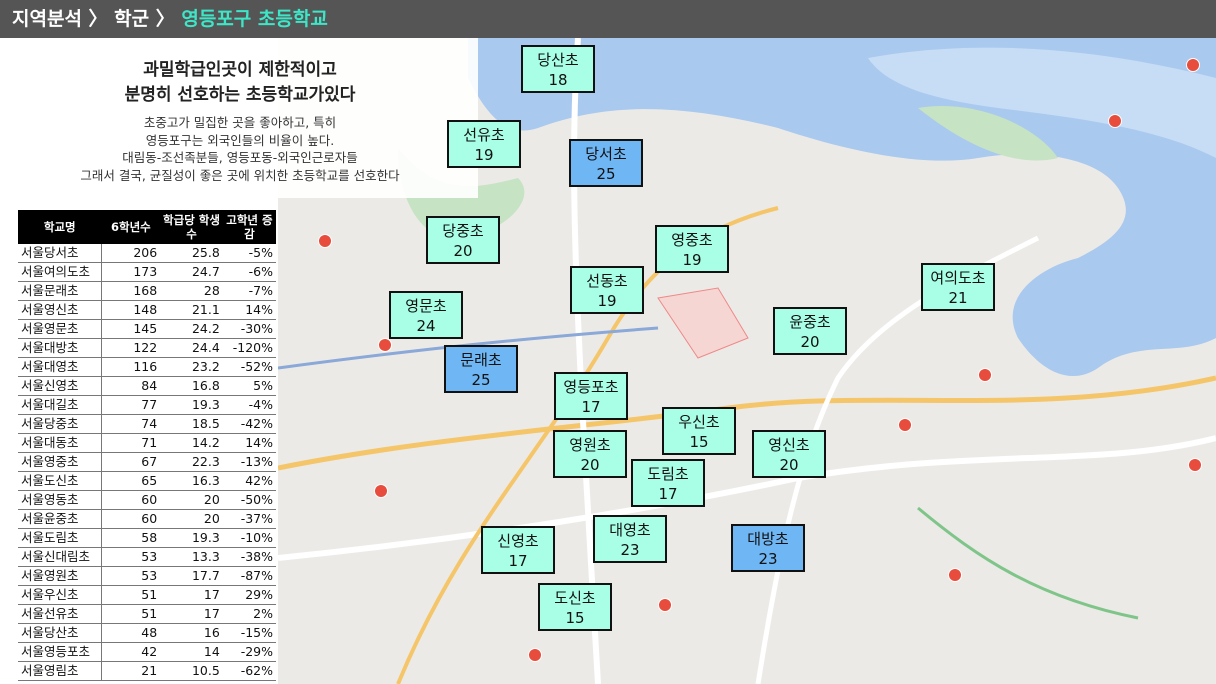 This screenshot has height=684, width=1216. Describe the element at coordinates (484, 155) in the screenshot. I see `school-label-value: 19` at that location.